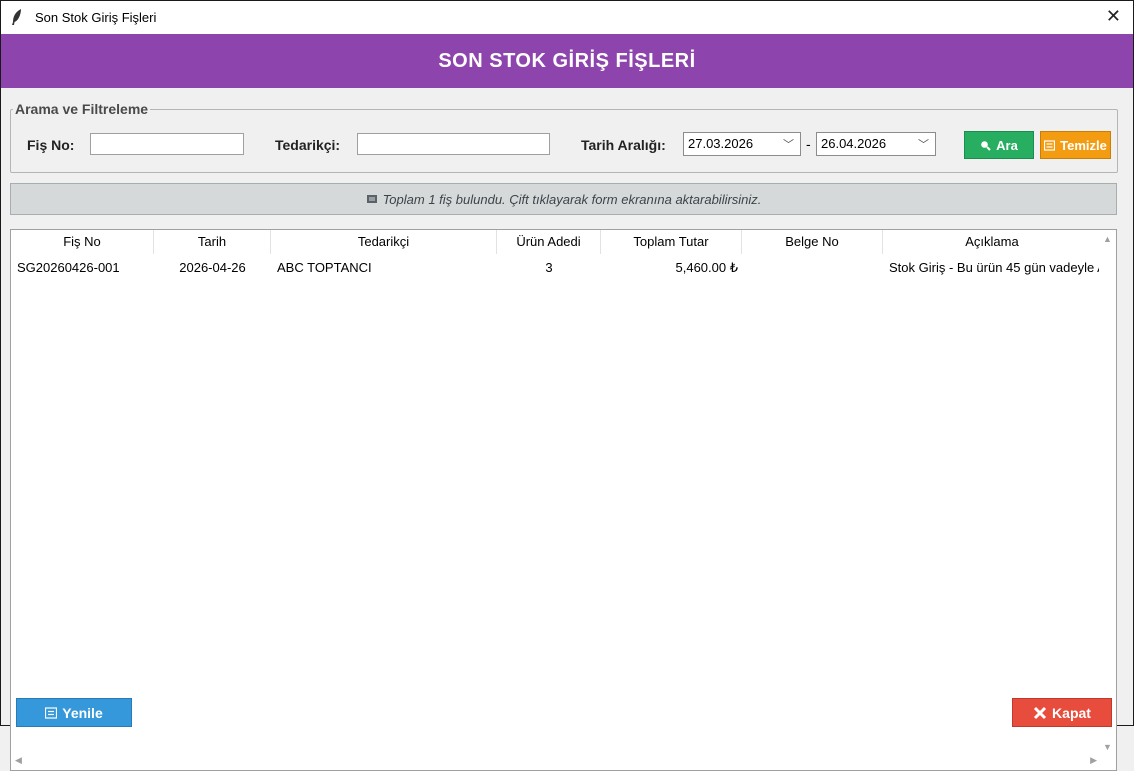 The image size is (1134, 771). What do you see at coordinates (623, 145) in the screenshot?
I see `tarih-label: Tarih Aralığı:` at bounding box center [623, 145].